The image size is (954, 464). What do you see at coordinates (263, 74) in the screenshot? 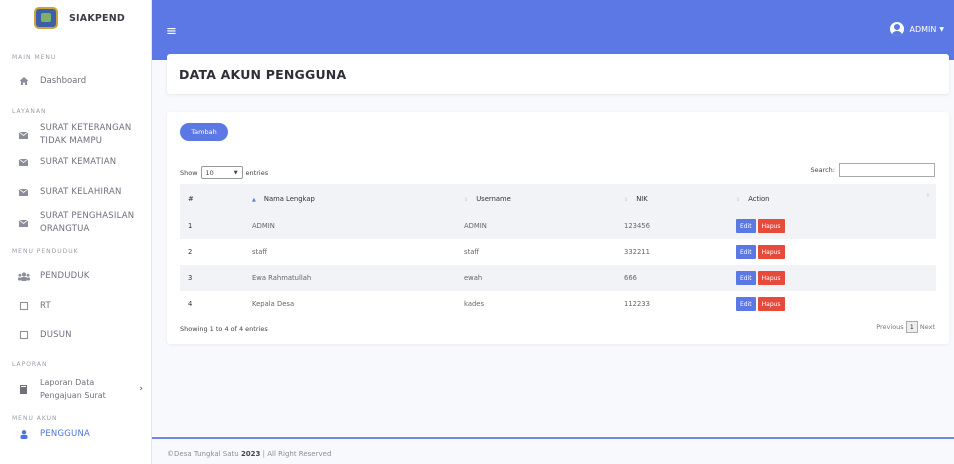
I see `page-title: DATA AKUN PENGGUNA` at bounding box center [263, 74].